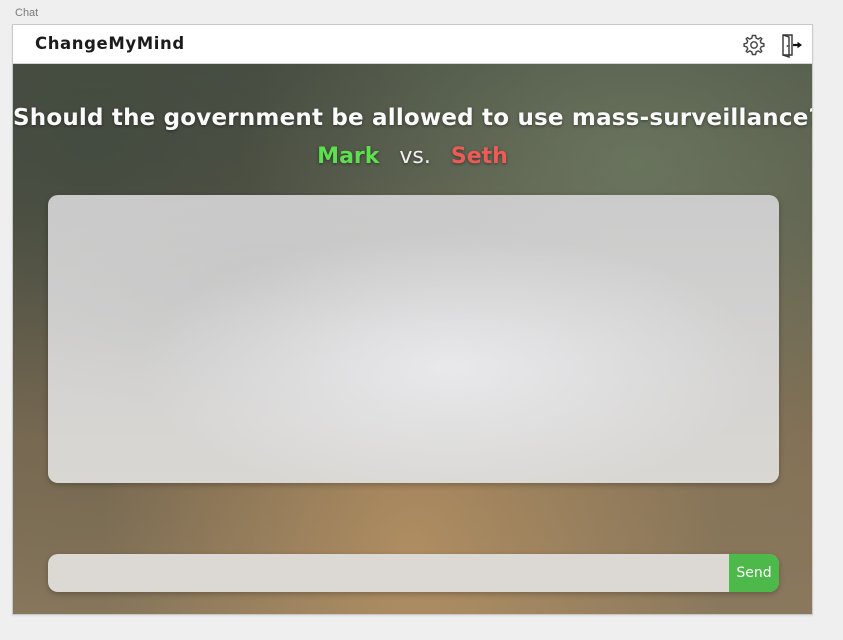 Image resolution: width=843 pixels, height=640 pixels. I want to click on logout-button, so click(792, 45).